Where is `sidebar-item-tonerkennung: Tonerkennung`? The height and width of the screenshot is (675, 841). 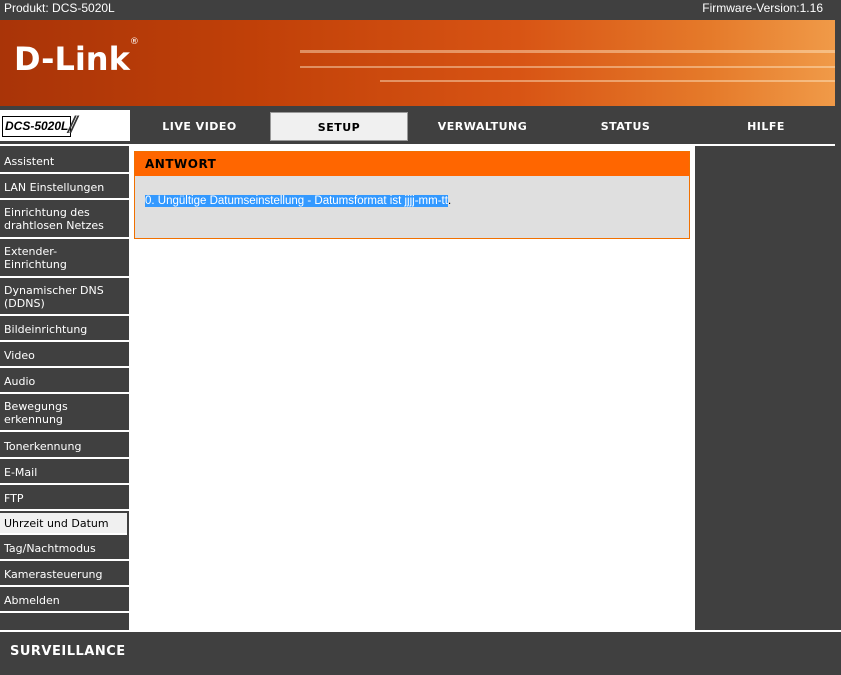
sidebar-item-tonerkennung: Tonerkennung is located at coordinates (64, 447).